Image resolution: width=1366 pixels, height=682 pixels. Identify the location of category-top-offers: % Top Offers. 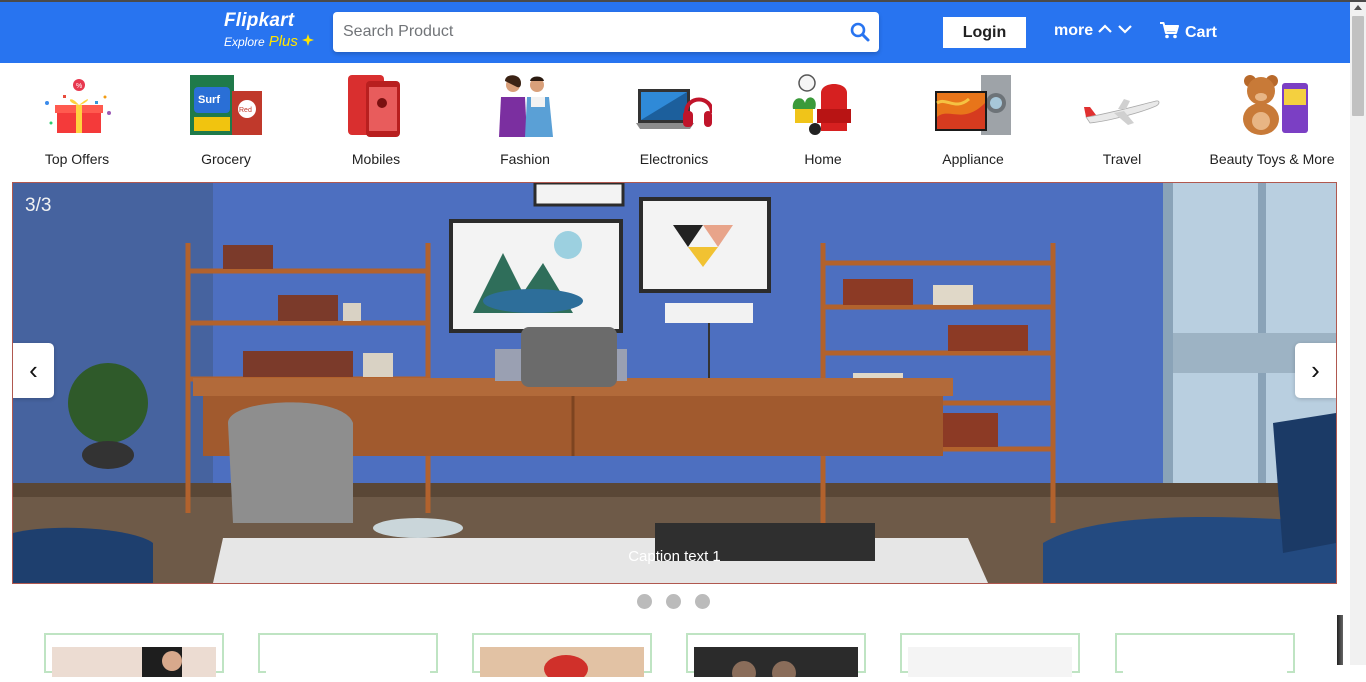
(77, 122).